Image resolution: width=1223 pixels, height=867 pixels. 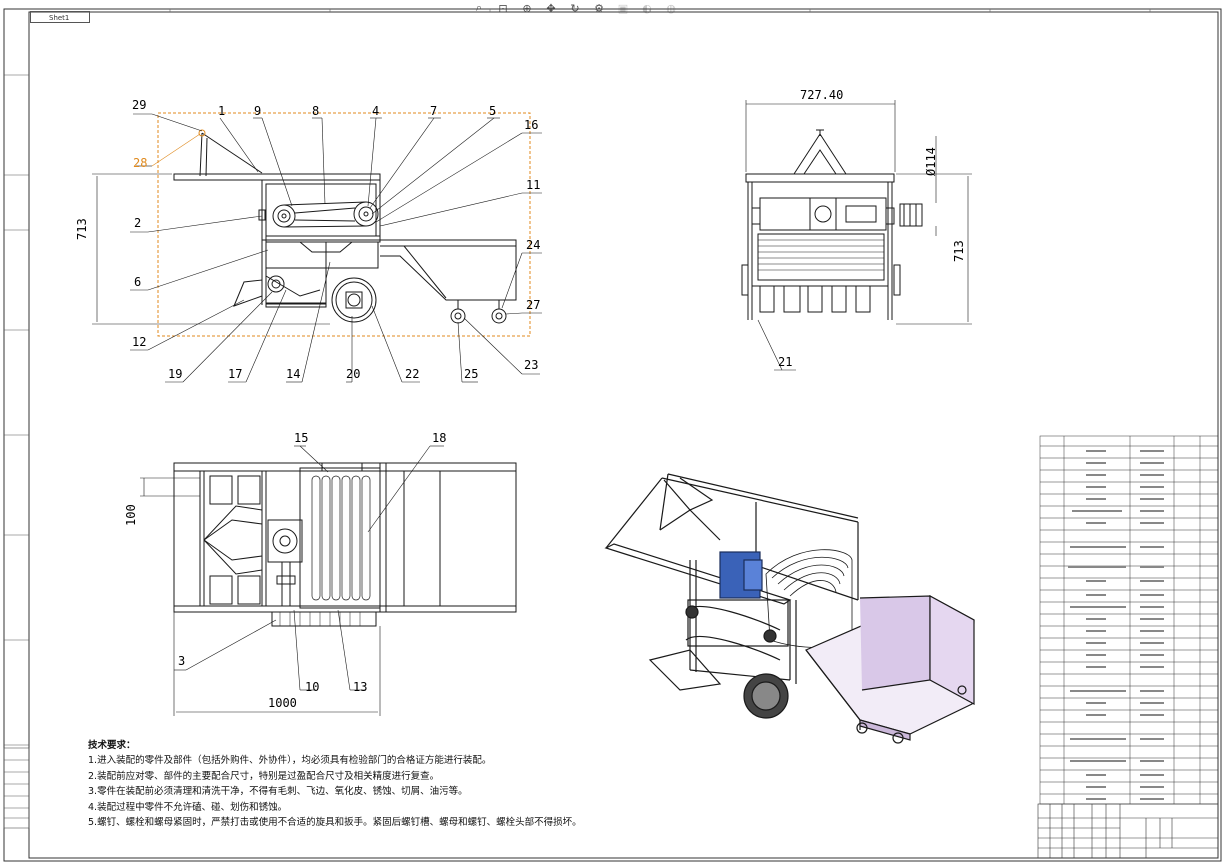 What do you see at coordinates (328, 580) in the screenshot?
I see `top-view` at bounding box center [328, 580].